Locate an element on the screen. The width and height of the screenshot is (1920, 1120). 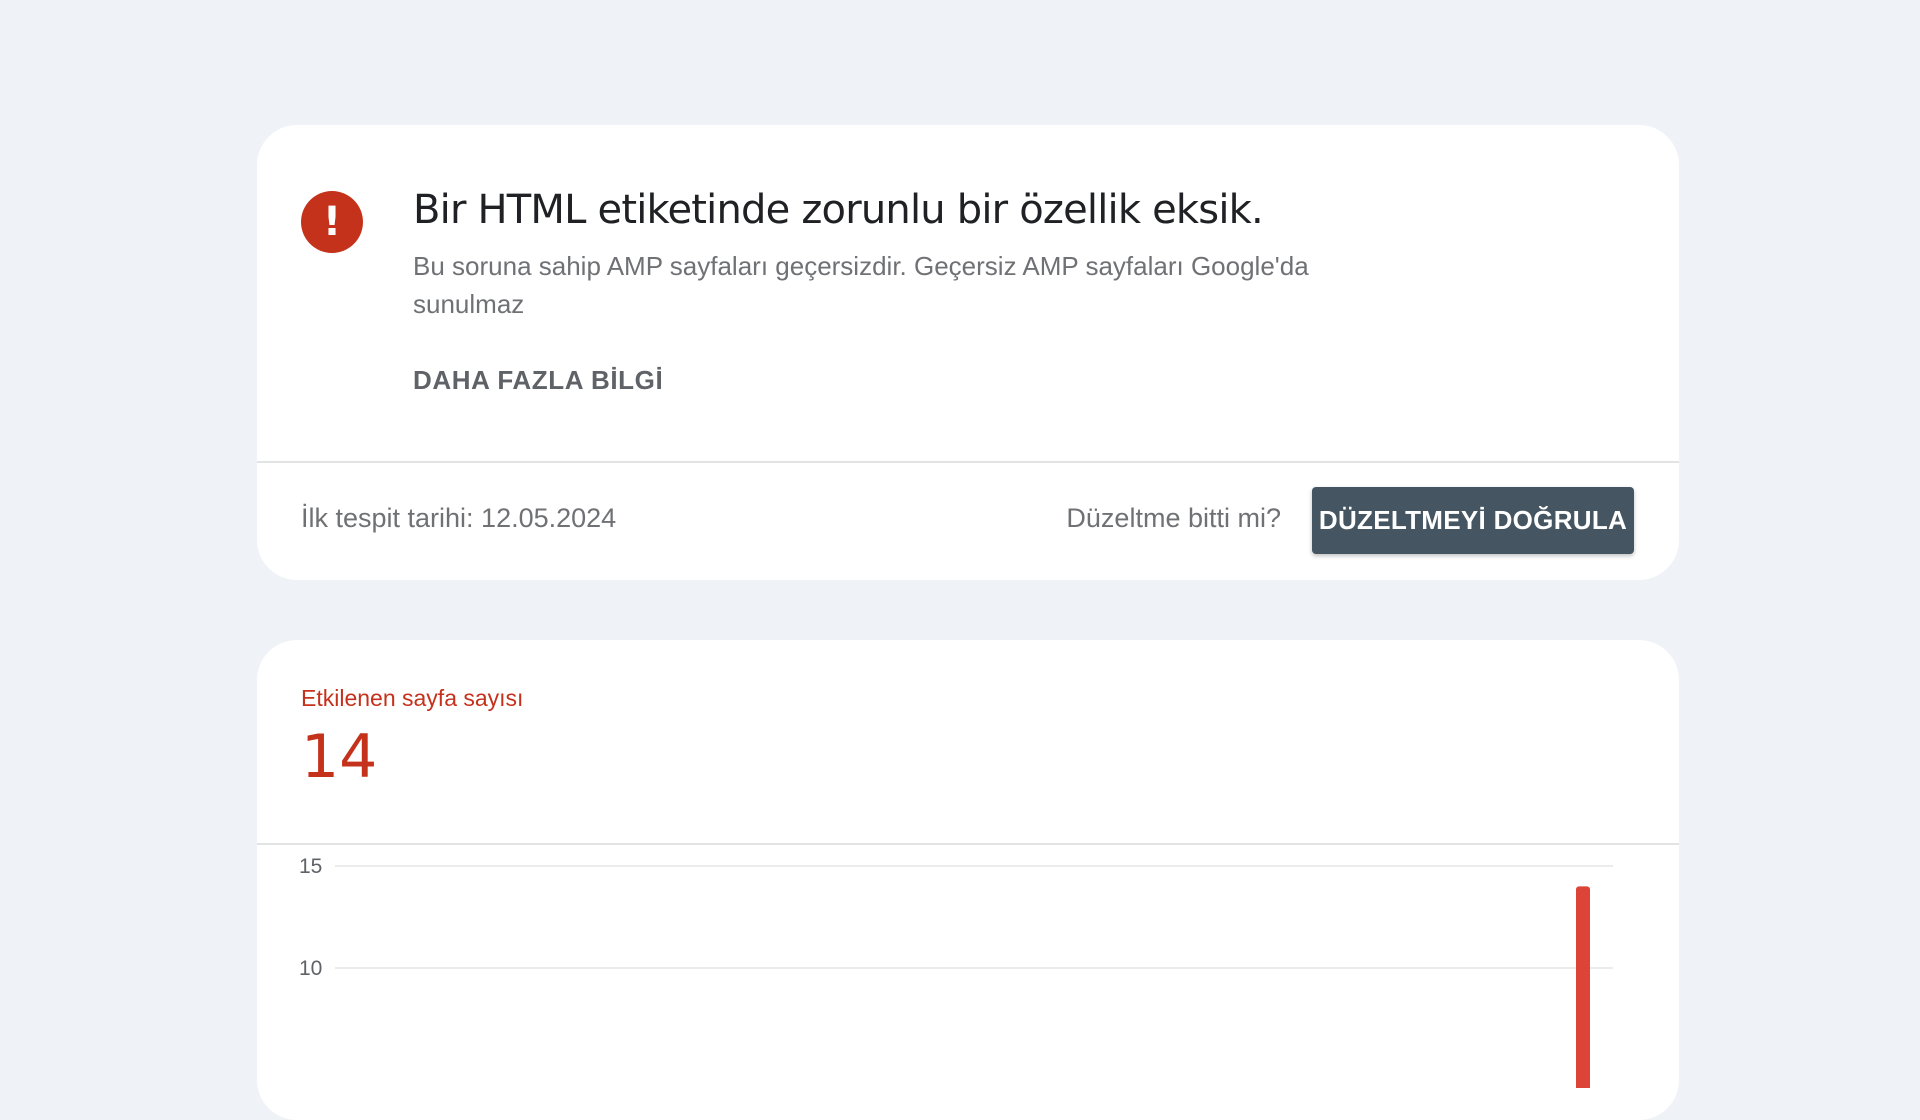
validate-fix-button: DÜZELTMEYİ DOĞRULA is located at coordinates (1473, 520).